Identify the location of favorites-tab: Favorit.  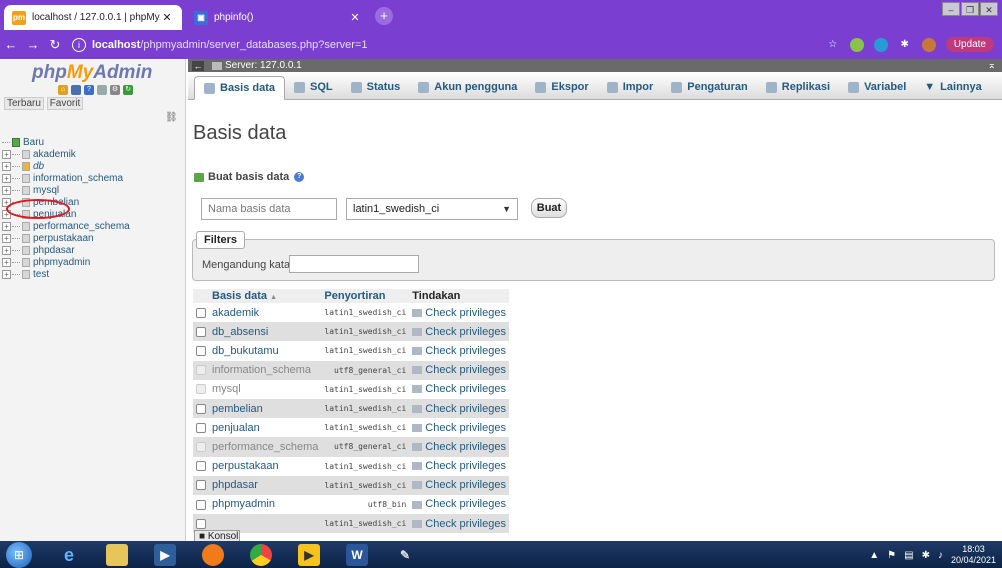
(65, 103).